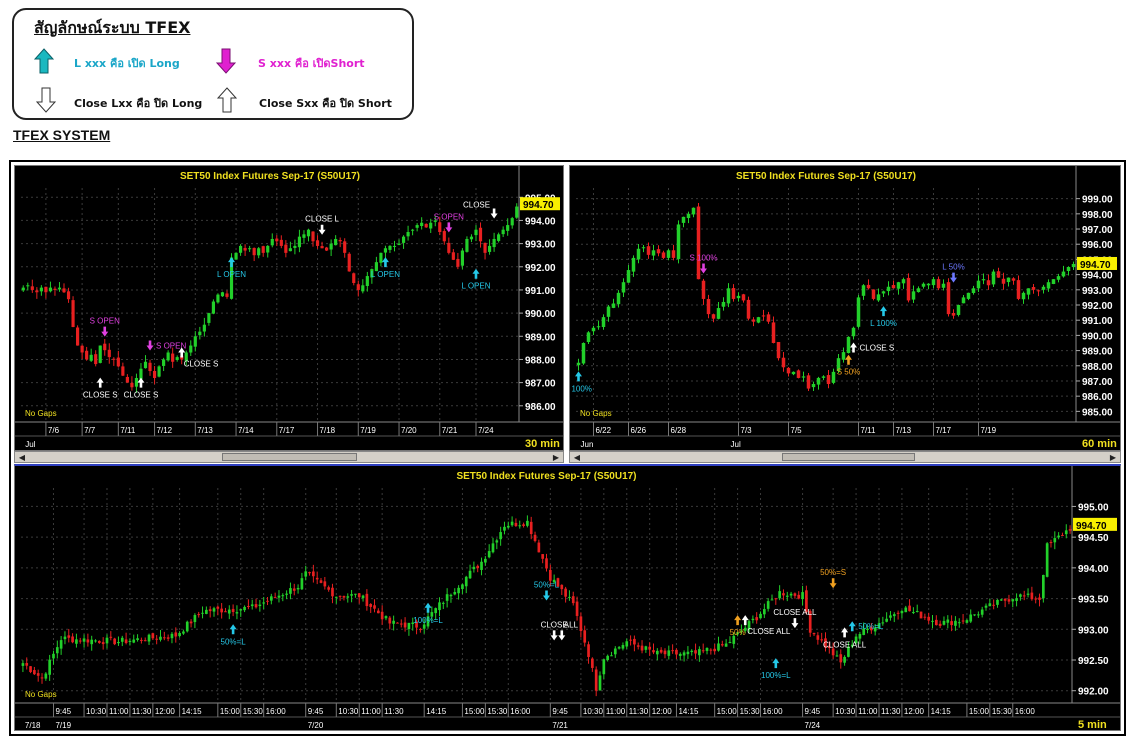 The image size is (1133, 743). I want to click on y-tick-label: 991.00, so click(1097, 321).